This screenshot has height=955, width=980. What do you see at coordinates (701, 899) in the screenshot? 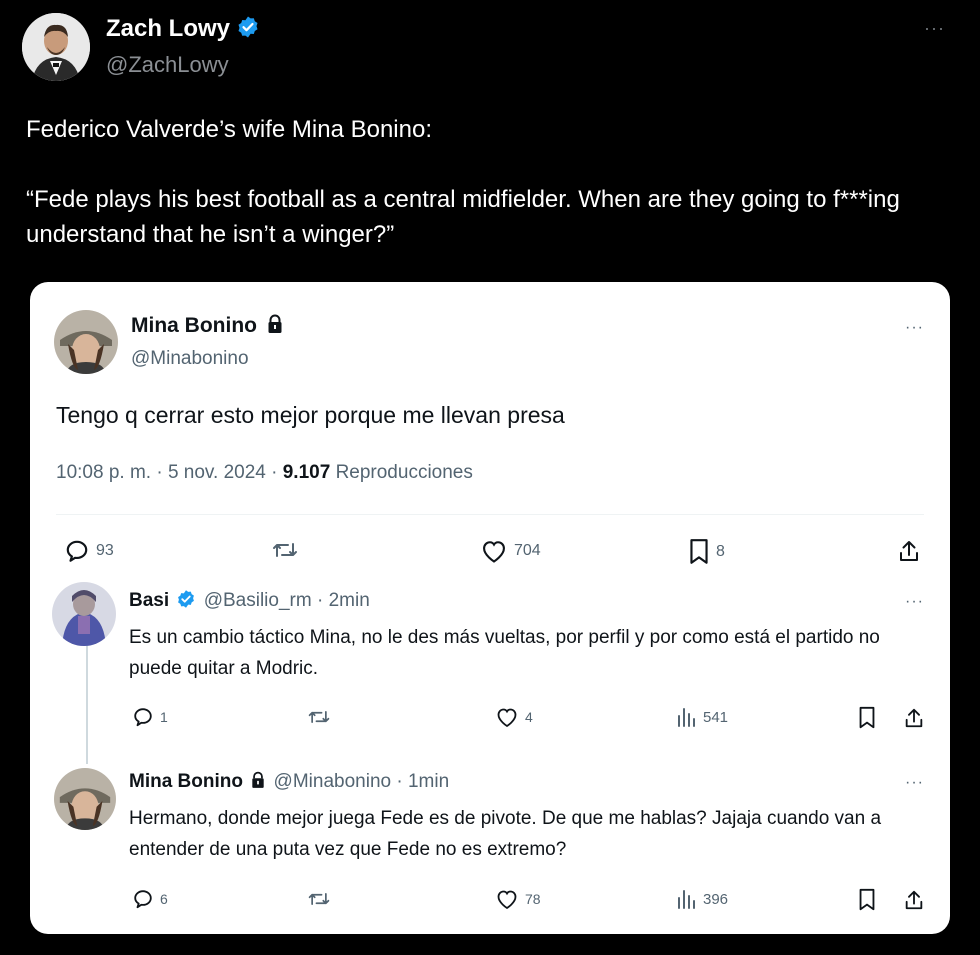
I see `views-button: 396` at bounding box center [701, 899].